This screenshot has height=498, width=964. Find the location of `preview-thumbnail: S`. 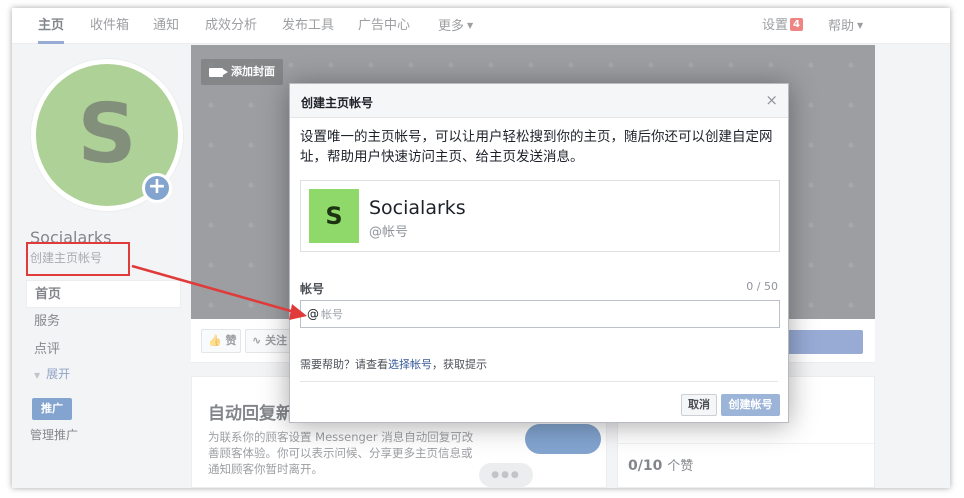

preview-thumbnail: S is located at coordinates (334, 216).